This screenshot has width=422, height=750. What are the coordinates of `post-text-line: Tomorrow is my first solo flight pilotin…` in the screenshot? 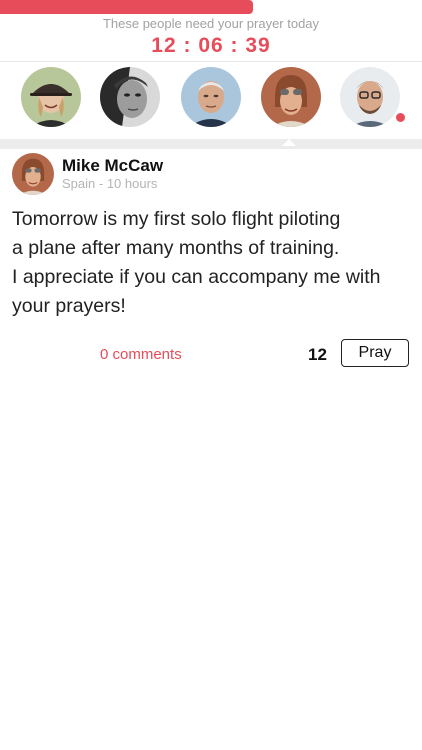 It's located at (176, 219).